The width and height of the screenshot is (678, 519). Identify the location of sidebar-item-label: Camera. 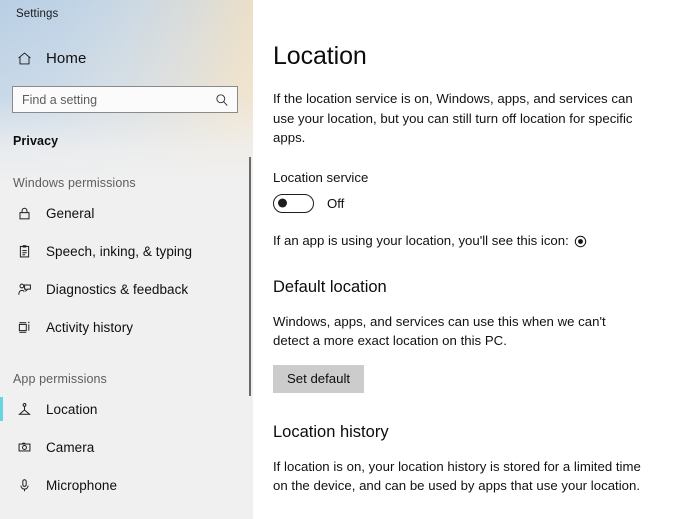
(70, 447).